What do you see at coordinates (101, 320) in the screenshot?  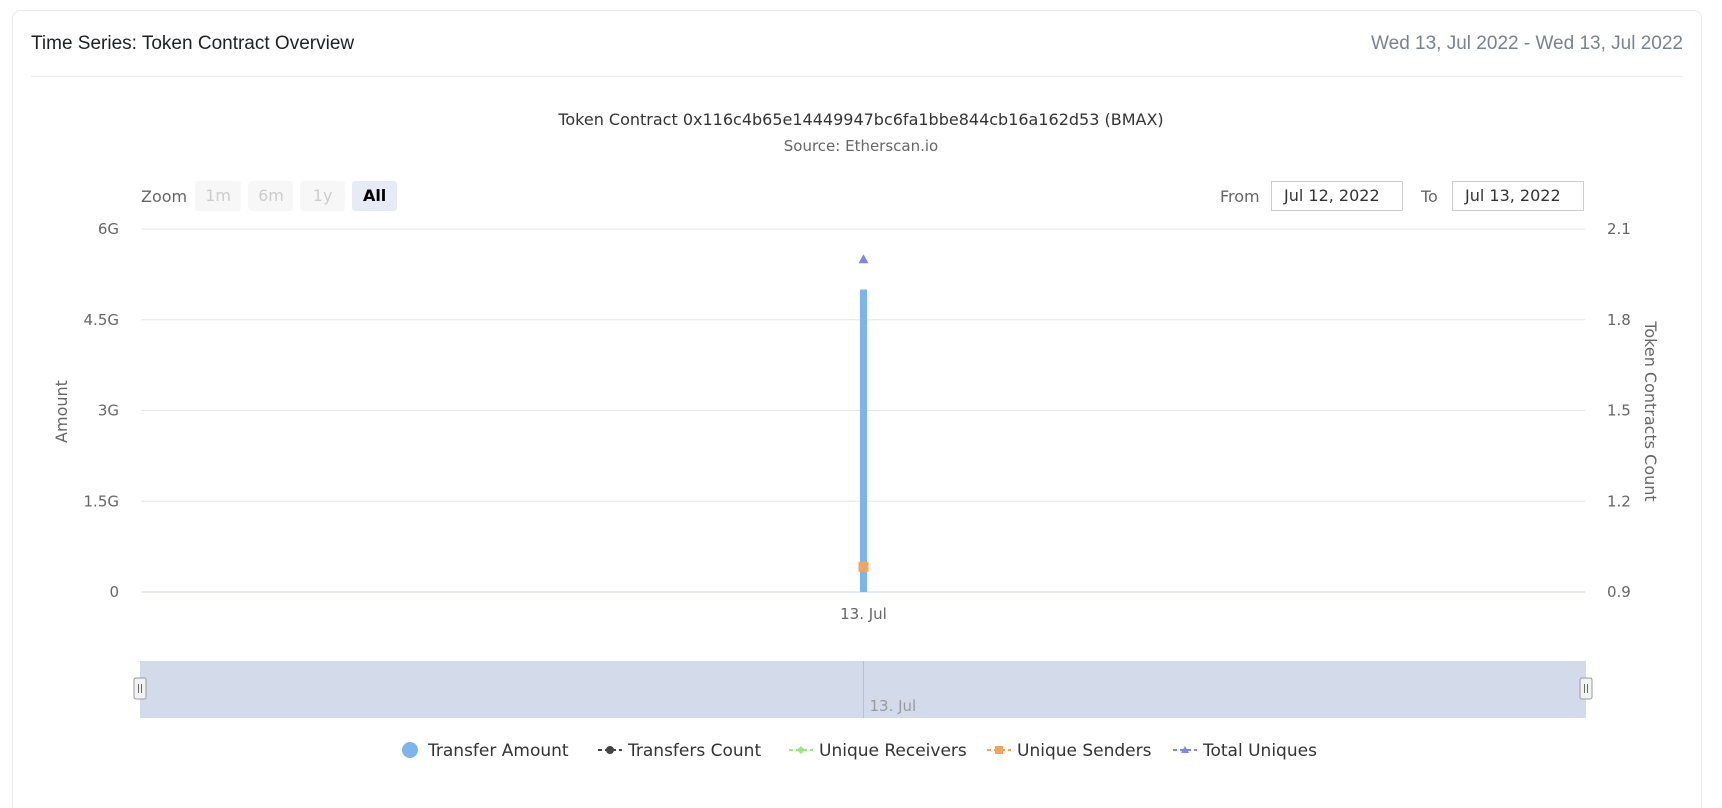 I see `y-left-tick-label: 4.5G` at bounding box center [101, 320].